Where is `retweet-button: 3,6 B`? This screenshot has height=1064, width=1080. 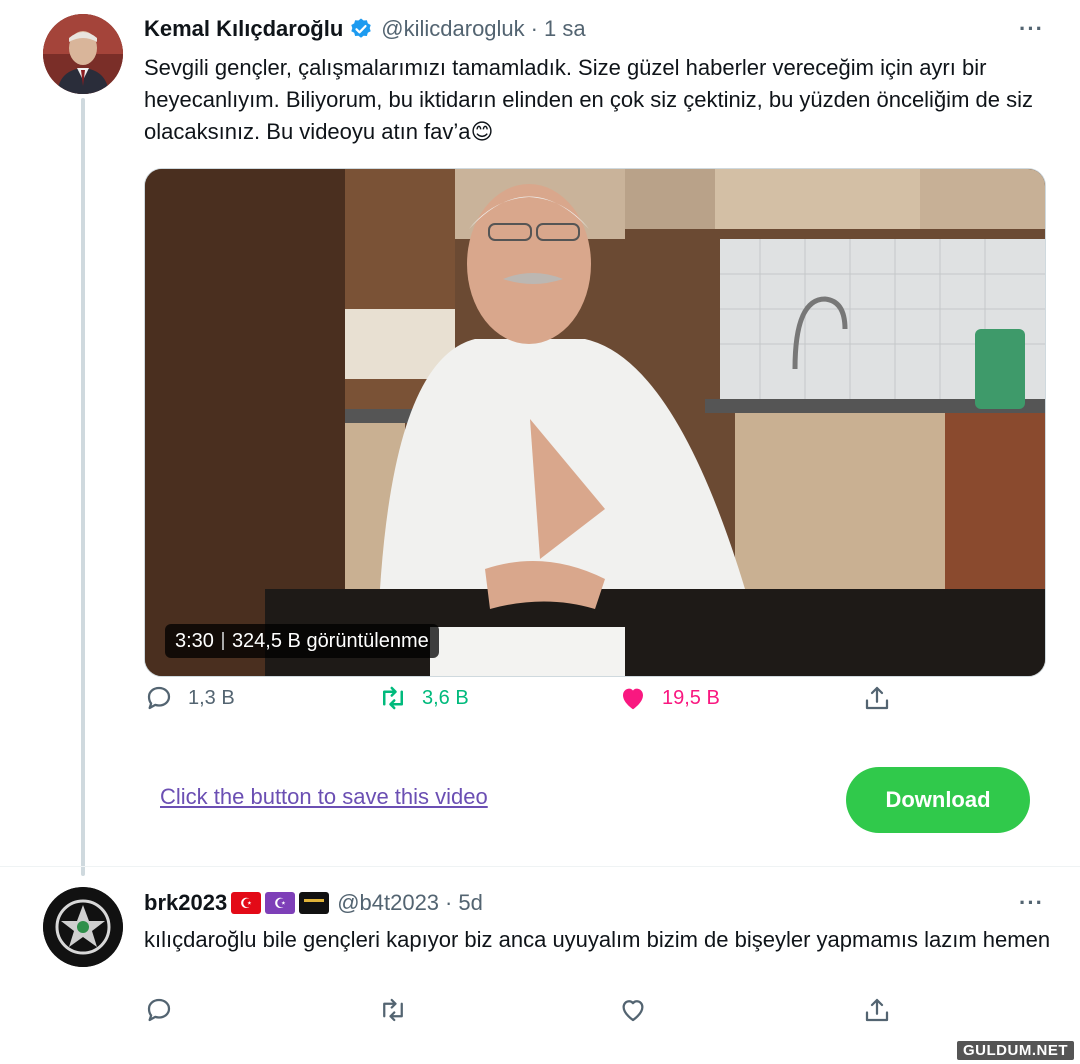
retweet-button: 3,6 B is located at coordinates (423, 698).